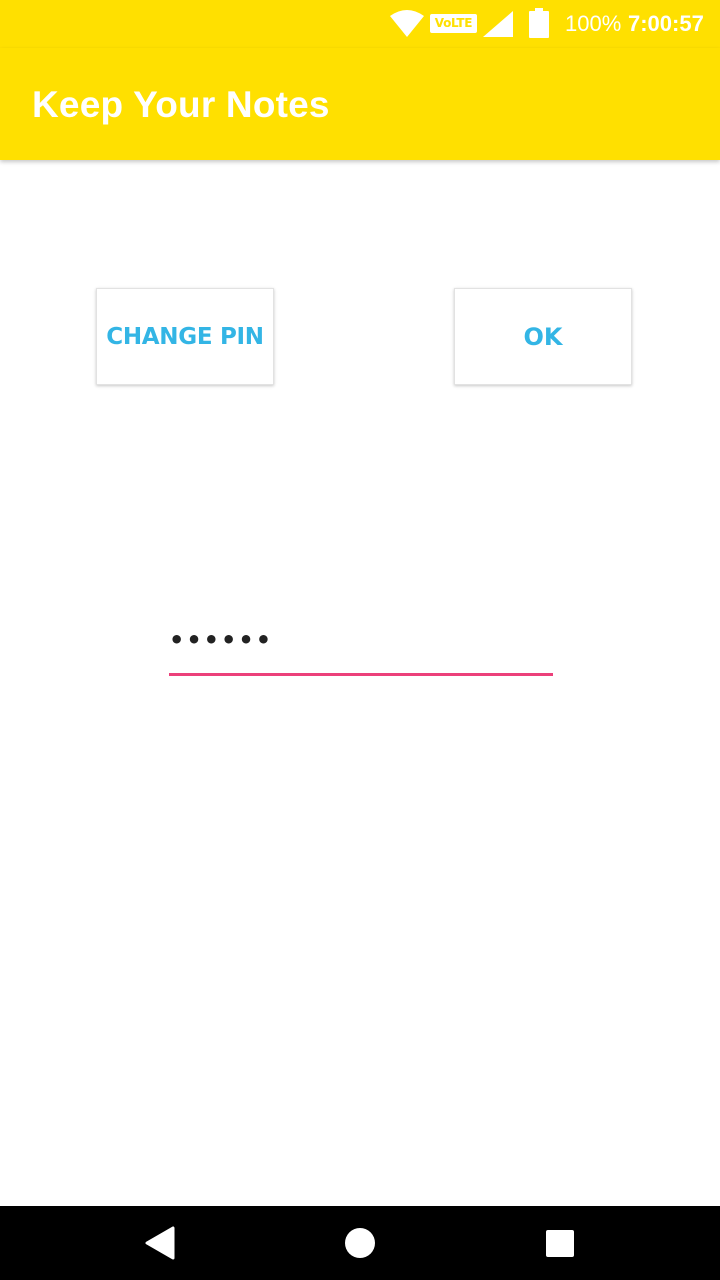  Describe the element at coordinates (453, 23) in the screenshot. I see `volte-icon: VoLTE` at that location.